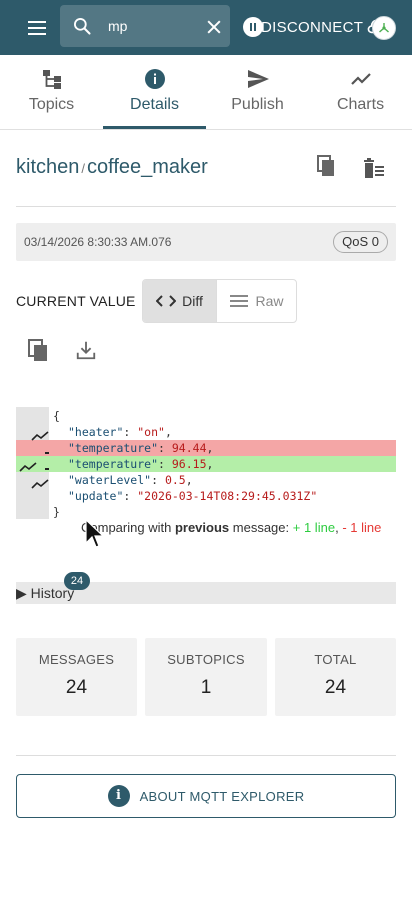 This screenshot has height=914, width=412. I want to click on diff-line: }, so click(56, 512).